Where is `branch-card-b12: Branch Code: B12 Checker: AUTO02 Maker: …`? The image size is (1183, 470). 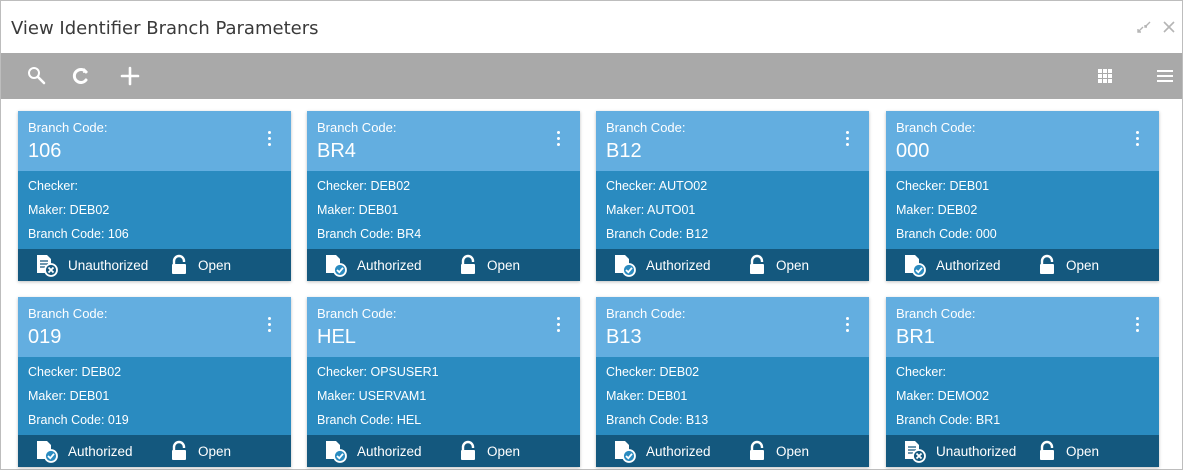 branch-card-b12: Branch Code: B12 Checker: AUTO02 Maker: … is located at coordinates (732, 196).